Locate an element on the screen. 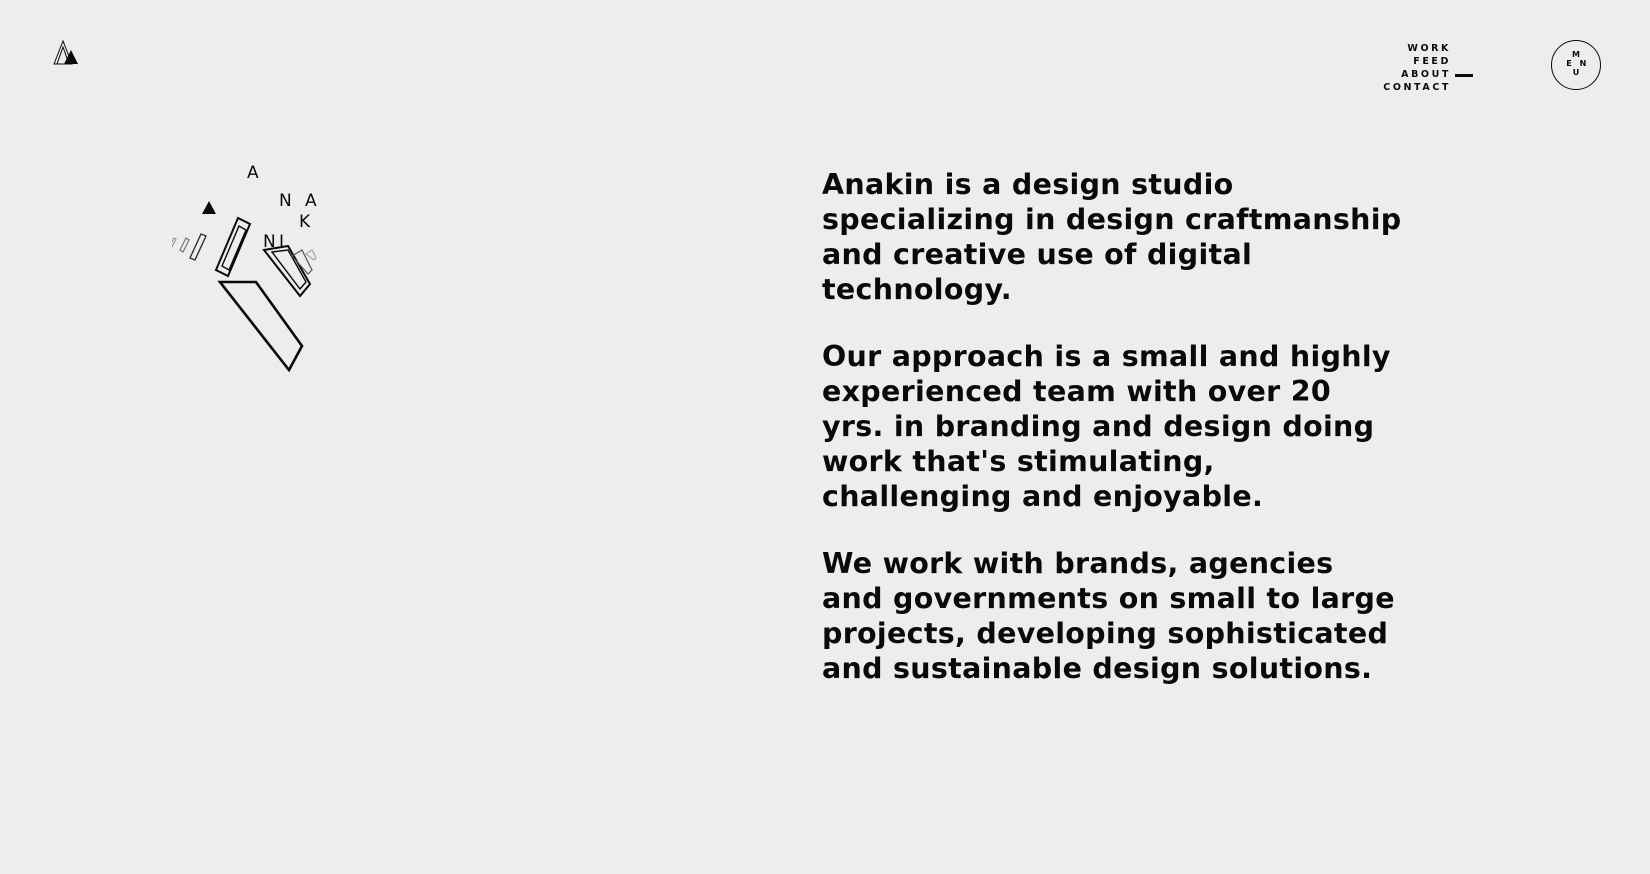 Image resolution: width=1650 pixels, height=874 pixels. triangle-logo-icon is located at coordinates (66, 52).